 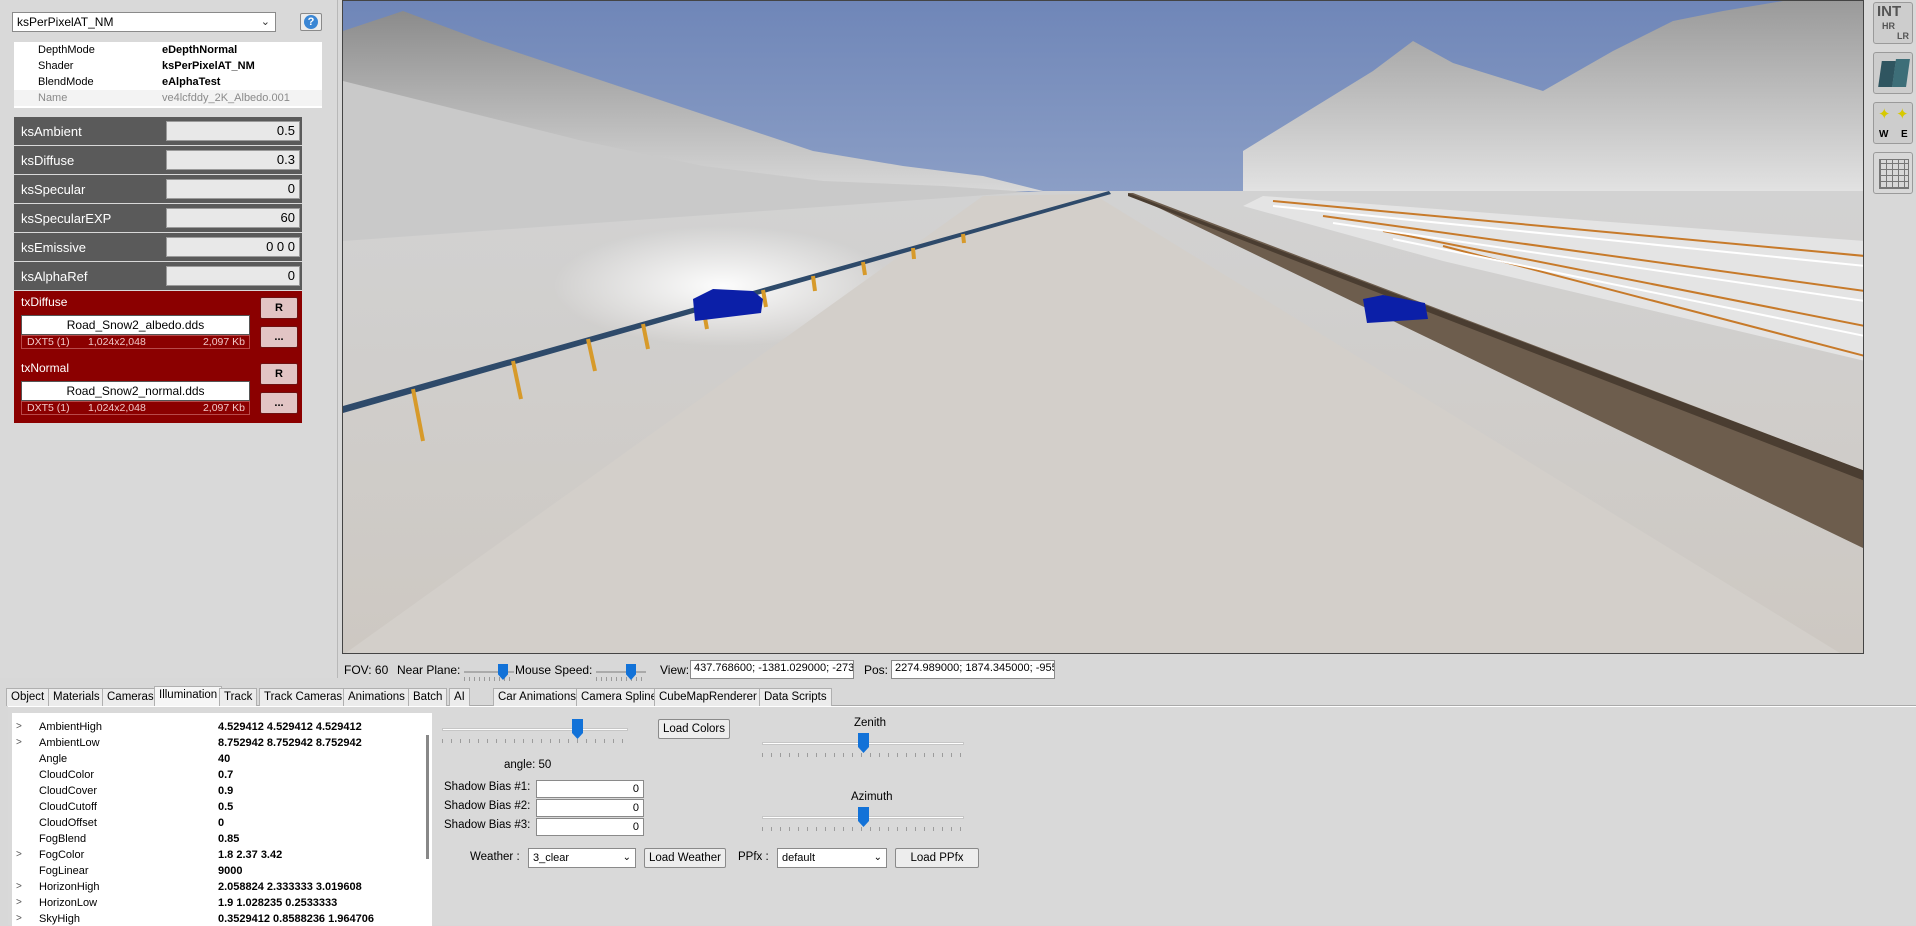 What do you see at coordinates (487, 825) in the screenshot?
I see `shadow-bias-3-label: Shadow Bias #3:` at bounding box center [487, 825].